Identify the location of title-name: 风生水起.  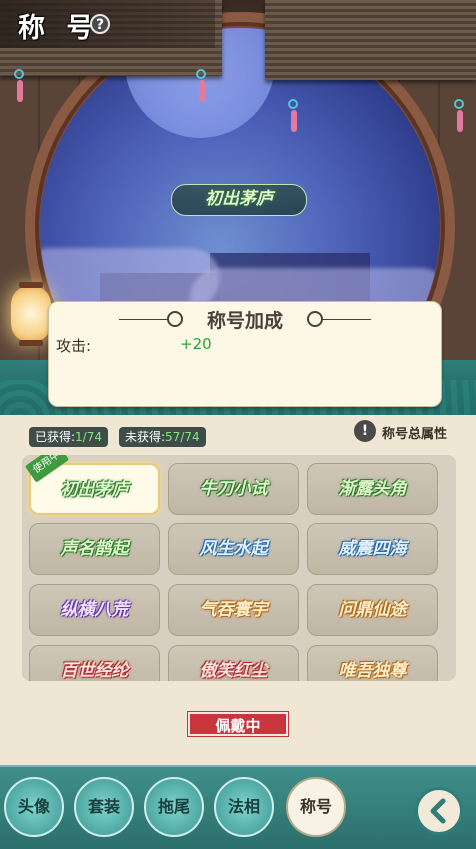
(233, 549).